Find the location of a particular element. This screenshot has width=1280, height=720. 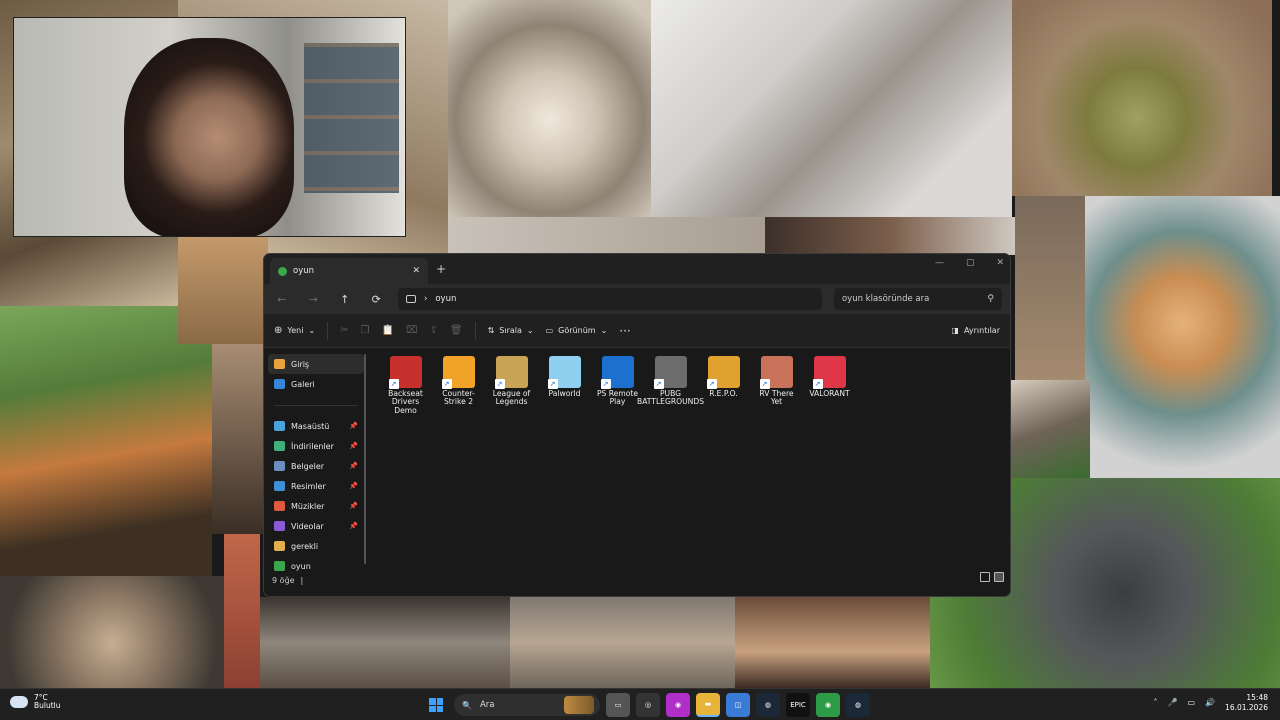

show-hidden-icons-icon: ˄ is located at coordinates (1156, 702).